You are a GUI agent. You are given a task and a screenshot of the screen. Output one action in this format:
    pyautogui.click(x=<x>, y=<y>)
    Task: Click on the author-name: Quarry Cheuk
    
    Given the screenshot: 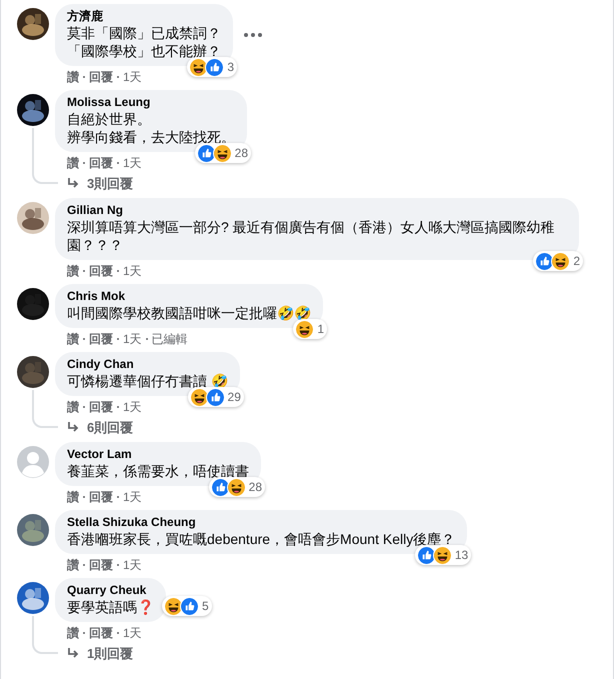 What is the action you would take?
    pyautogui.click(x=110, y=590)
    